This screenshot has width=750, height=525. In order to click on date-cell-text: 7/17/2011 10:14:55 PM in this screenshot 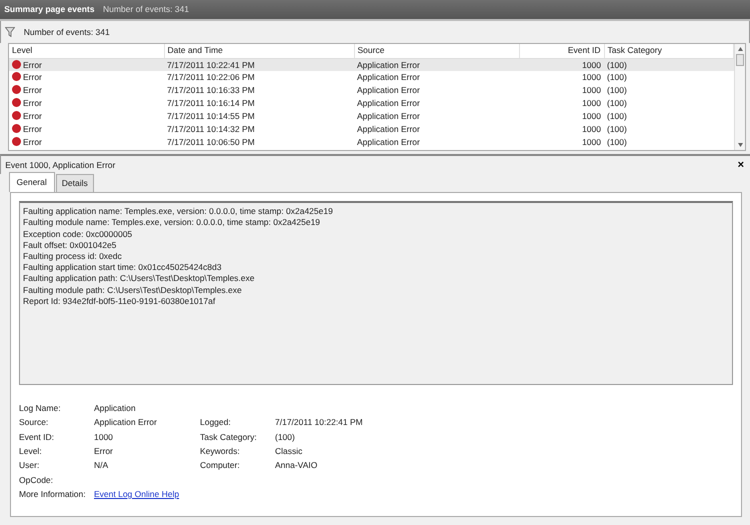, I will do `click(211, 117)`.